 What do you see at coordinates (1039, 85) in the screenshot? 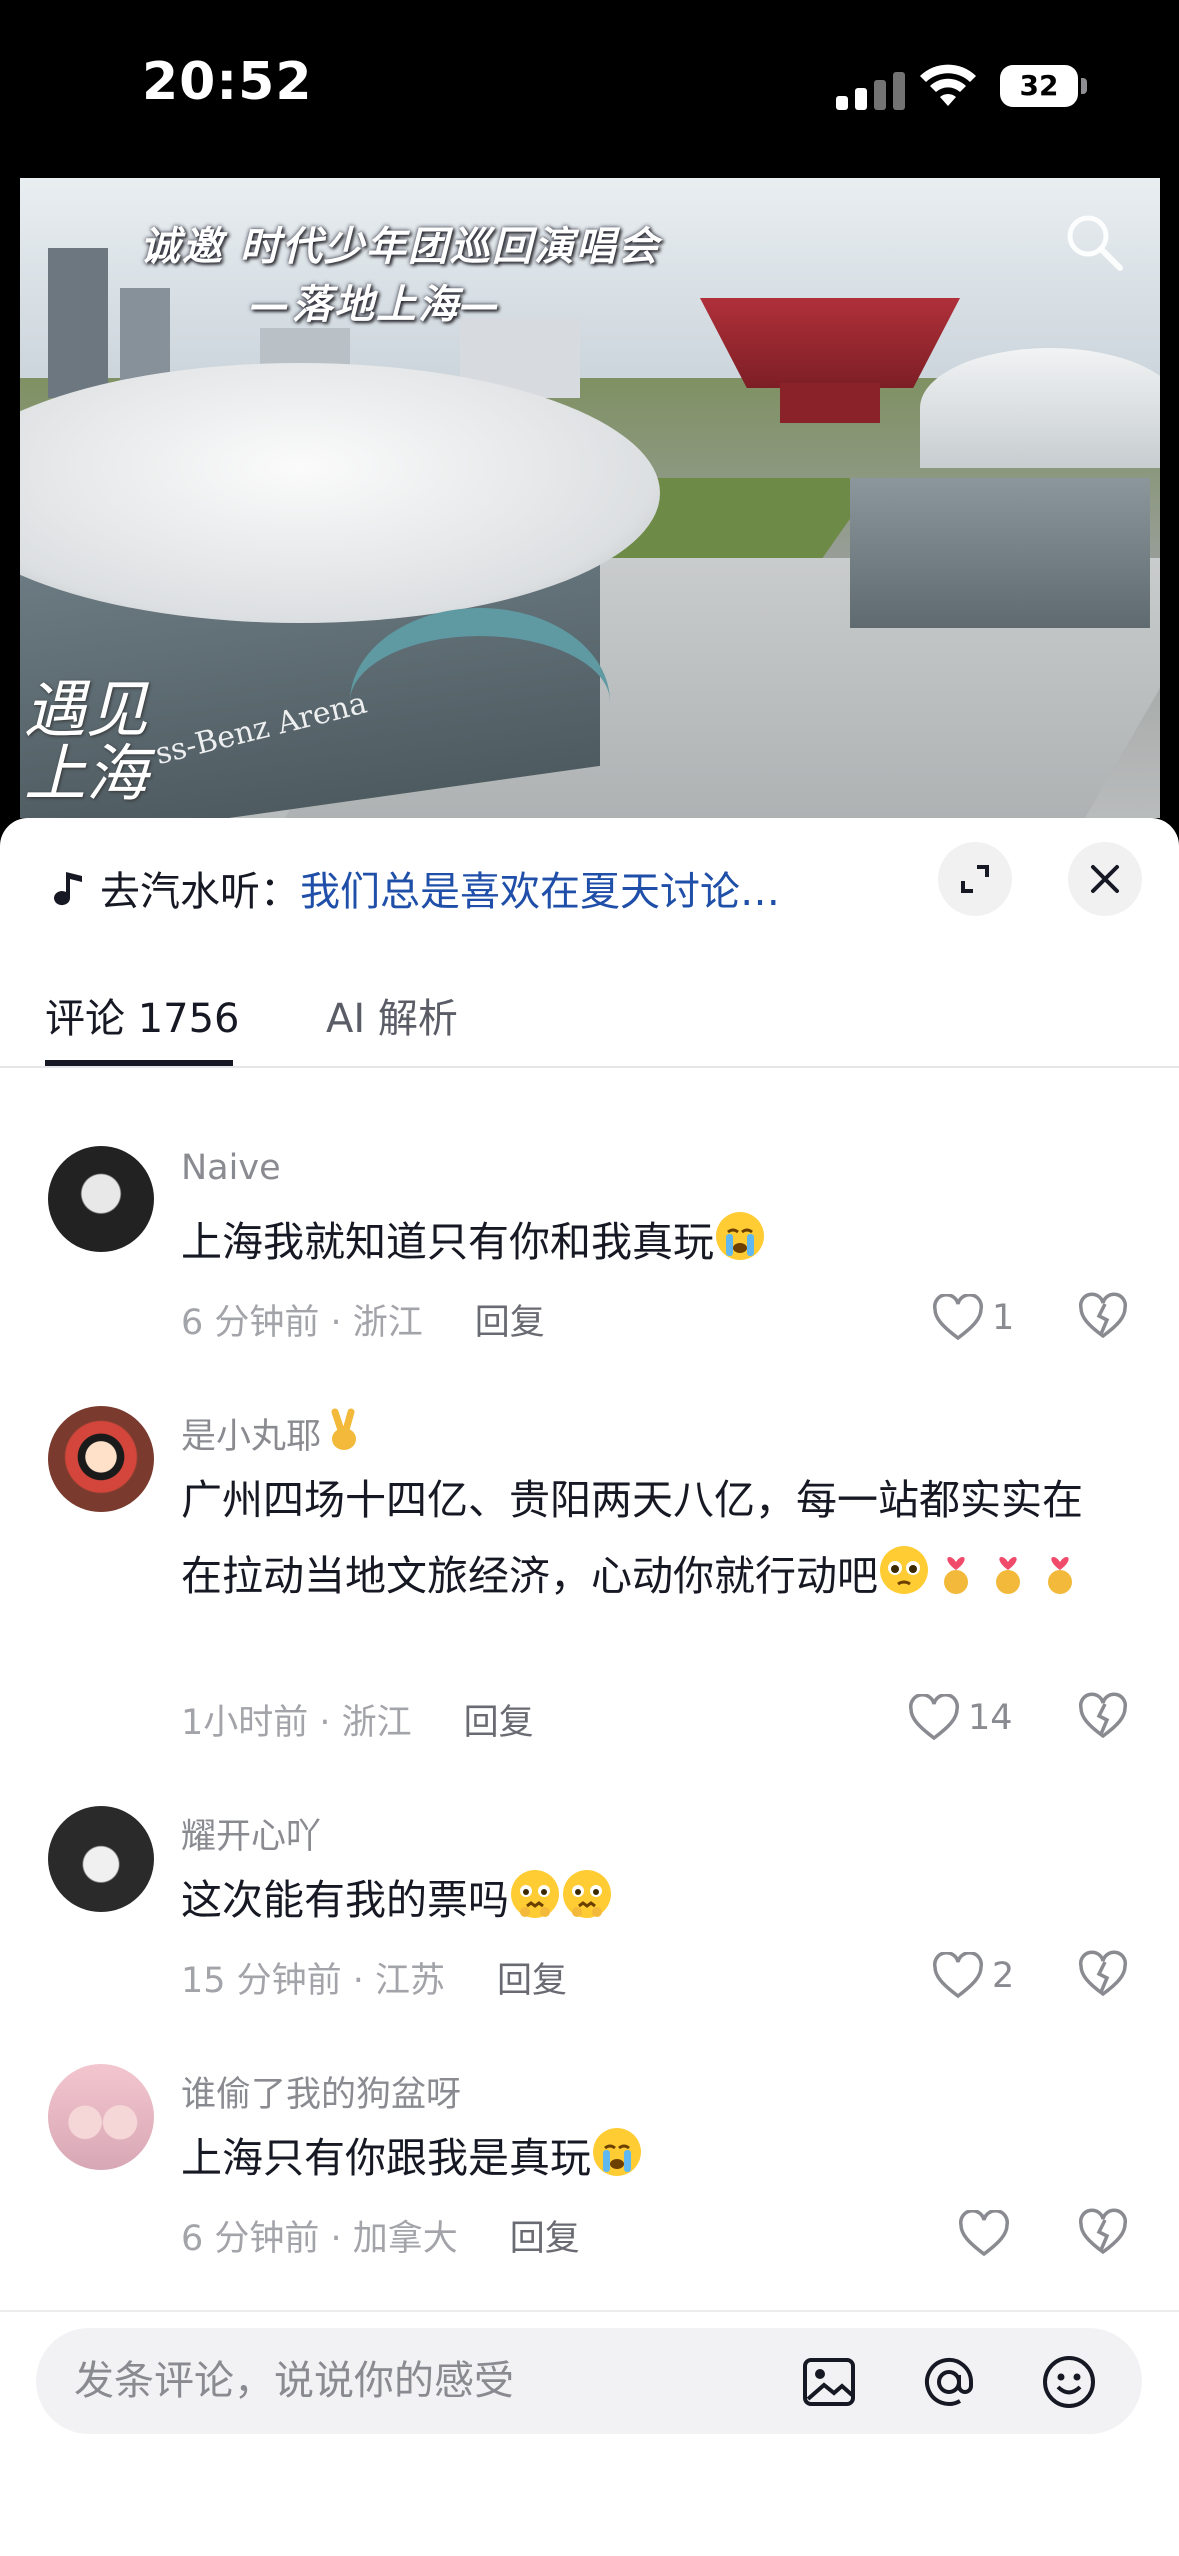
I see `battery-level: 32` at bounding box center [1039, 85].